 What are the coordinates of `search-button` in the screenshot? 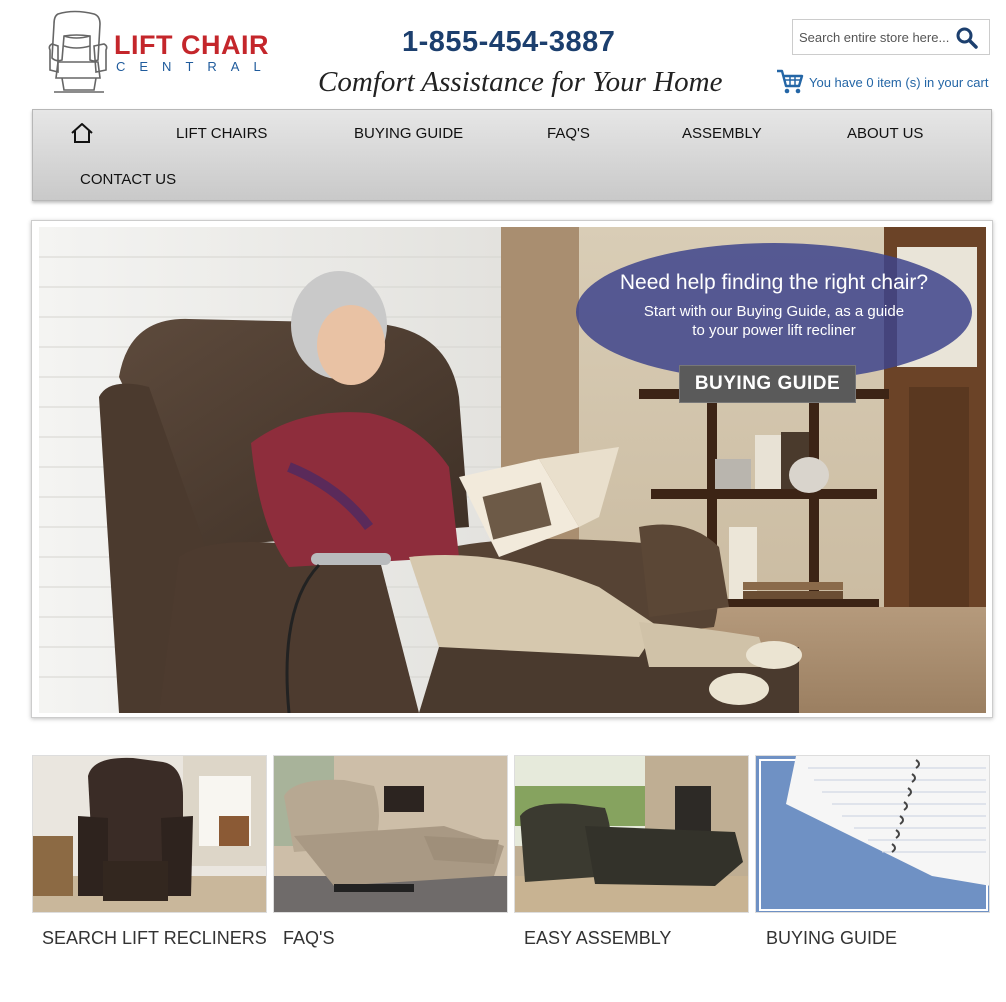 It's located at (967, 38).